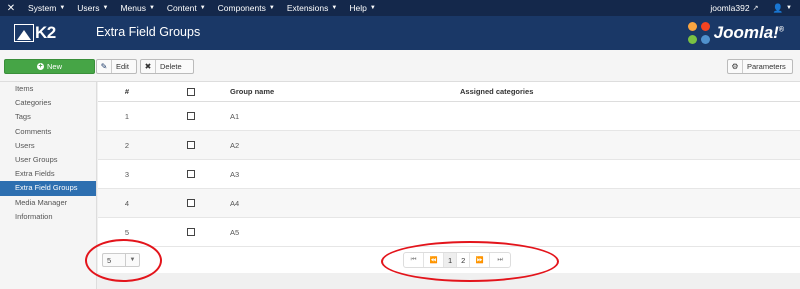  I want to click on column-header-group-name: Group name, so click(301, 91).